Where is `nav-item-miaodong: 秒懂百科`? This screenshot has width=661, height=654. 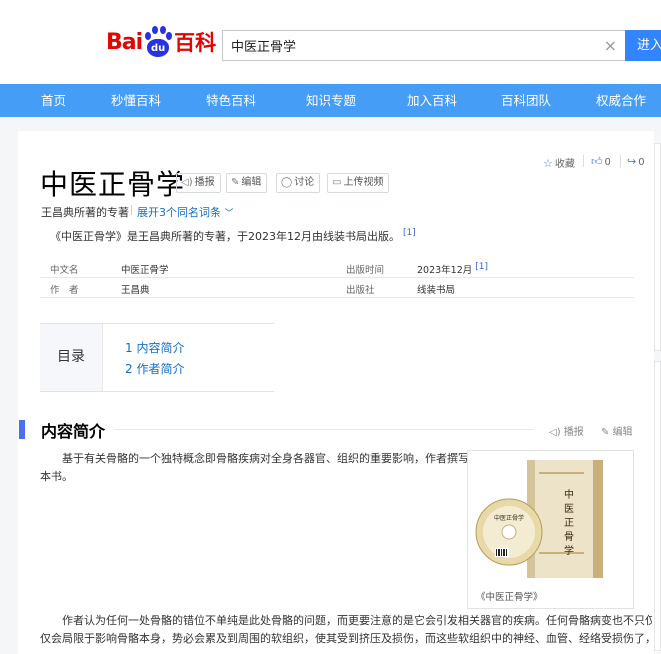 nav-item-miaodong: 秒懂百科 is located at coordinates (136, 100).